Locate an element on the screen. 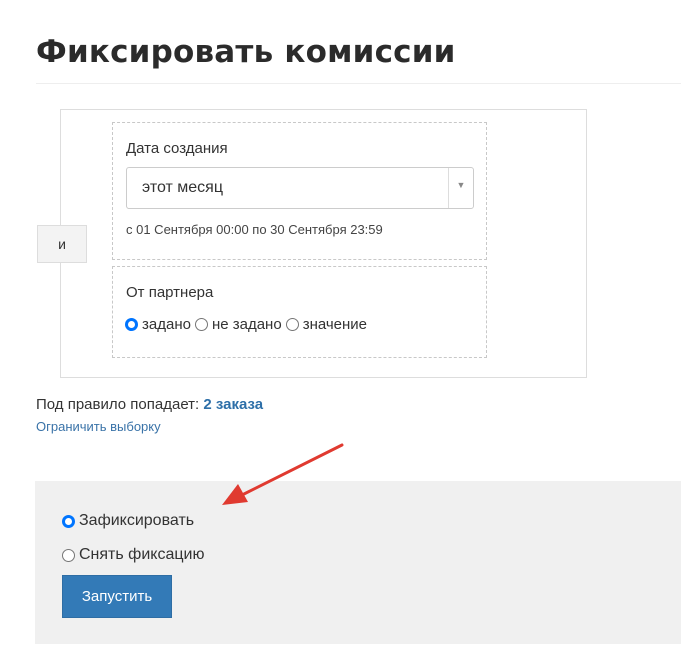  action-option-label: Зафиксировать is located at coordinates (137, 520).